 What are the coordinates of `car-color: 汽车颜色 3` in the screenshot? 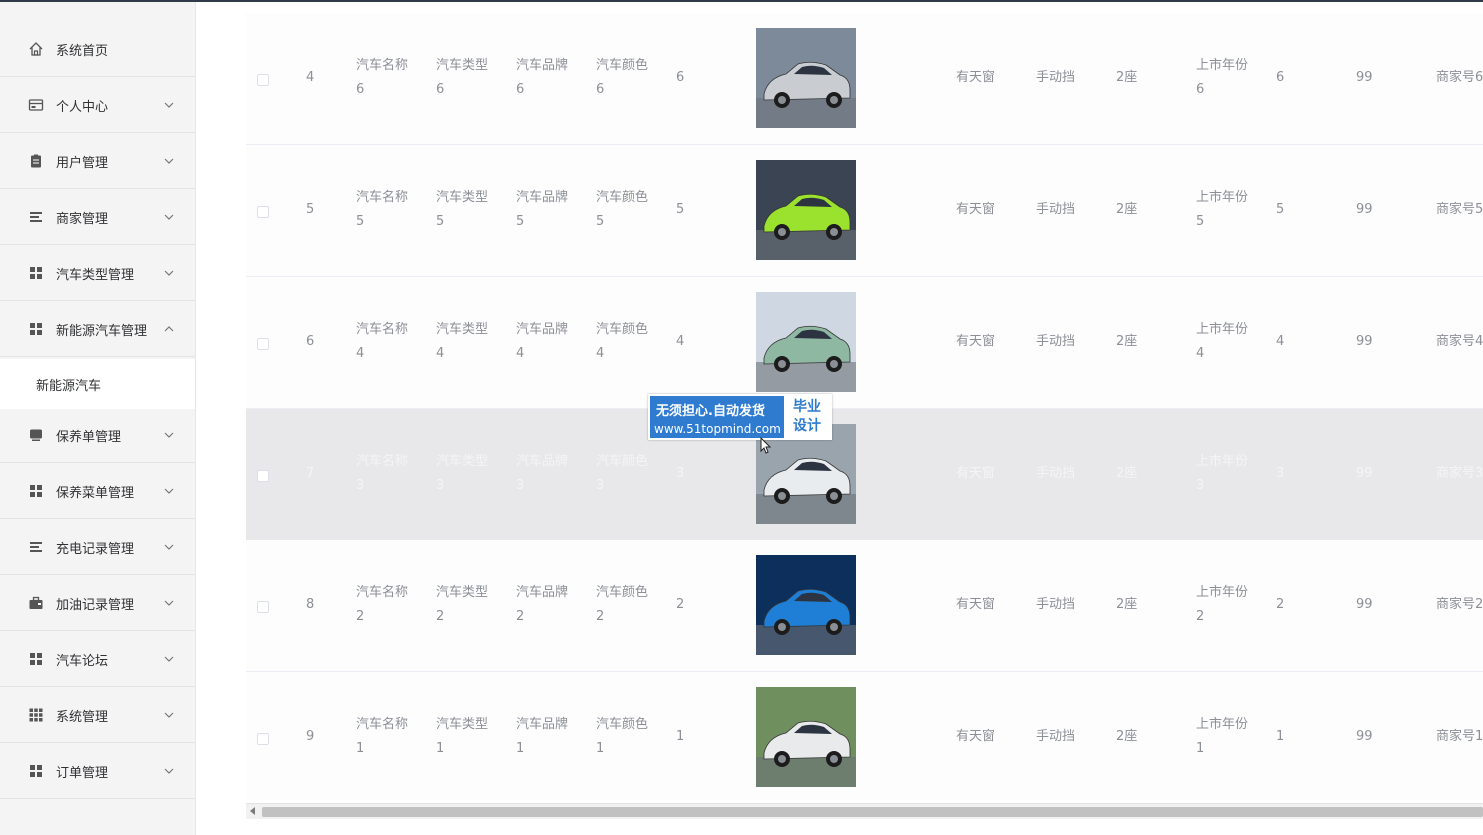 It's located at (622, 474).